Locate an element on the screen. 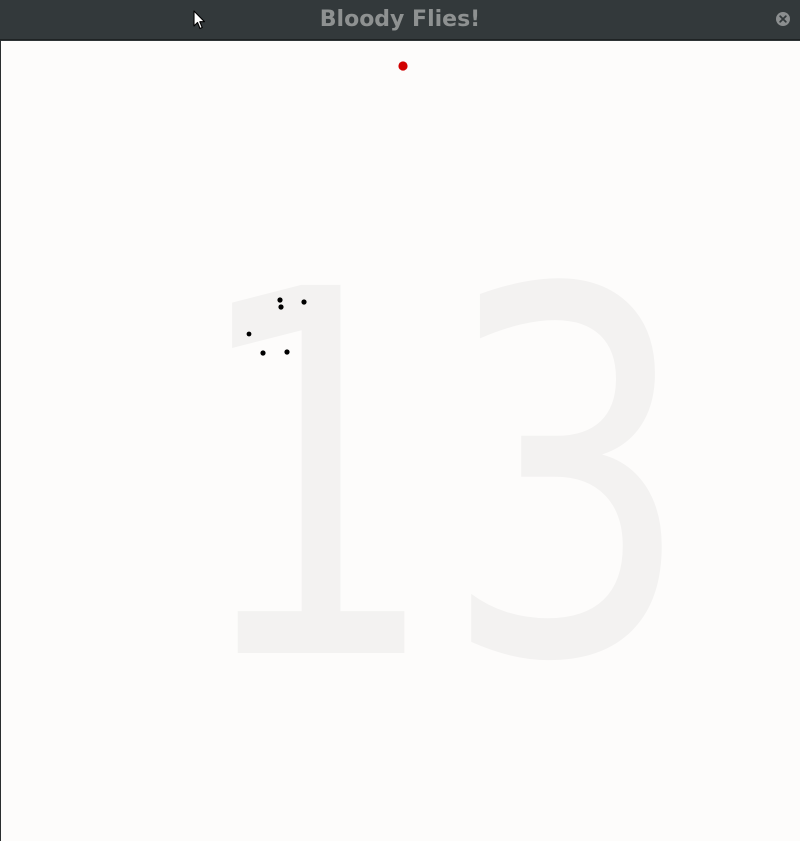 The image size is (800, 841). close-button is located at coordinates (783, 19).